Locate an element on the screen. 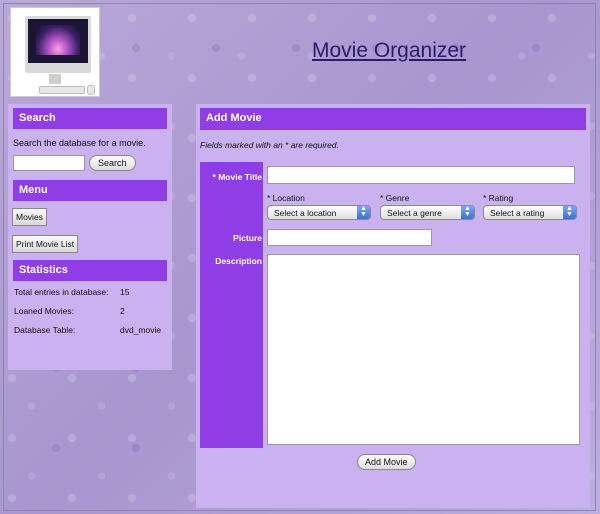  statistics-heading: Statistics is located at coordinates (90, 270).